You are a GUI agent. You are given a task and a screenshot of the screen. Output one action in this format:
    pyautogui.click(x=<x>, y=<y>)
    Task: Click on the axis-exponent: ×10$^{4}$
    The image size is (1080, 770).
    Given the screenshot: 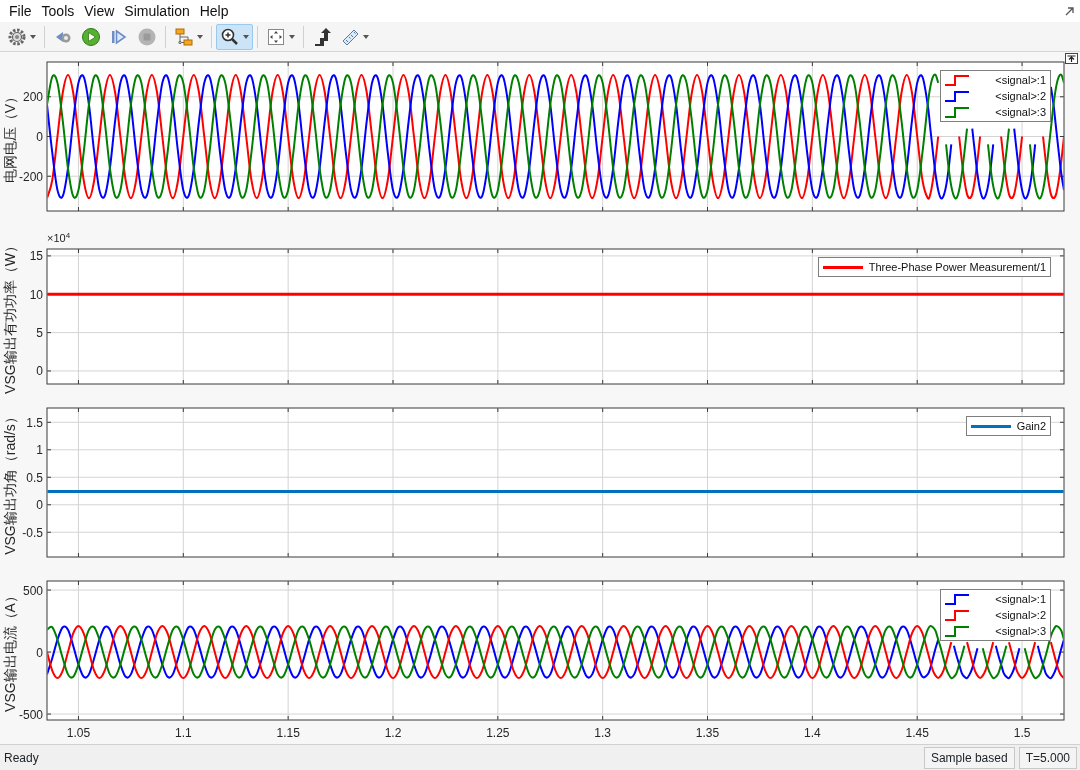 What is the action you would take?
    pyautogui.click(x=59, y=238)
    